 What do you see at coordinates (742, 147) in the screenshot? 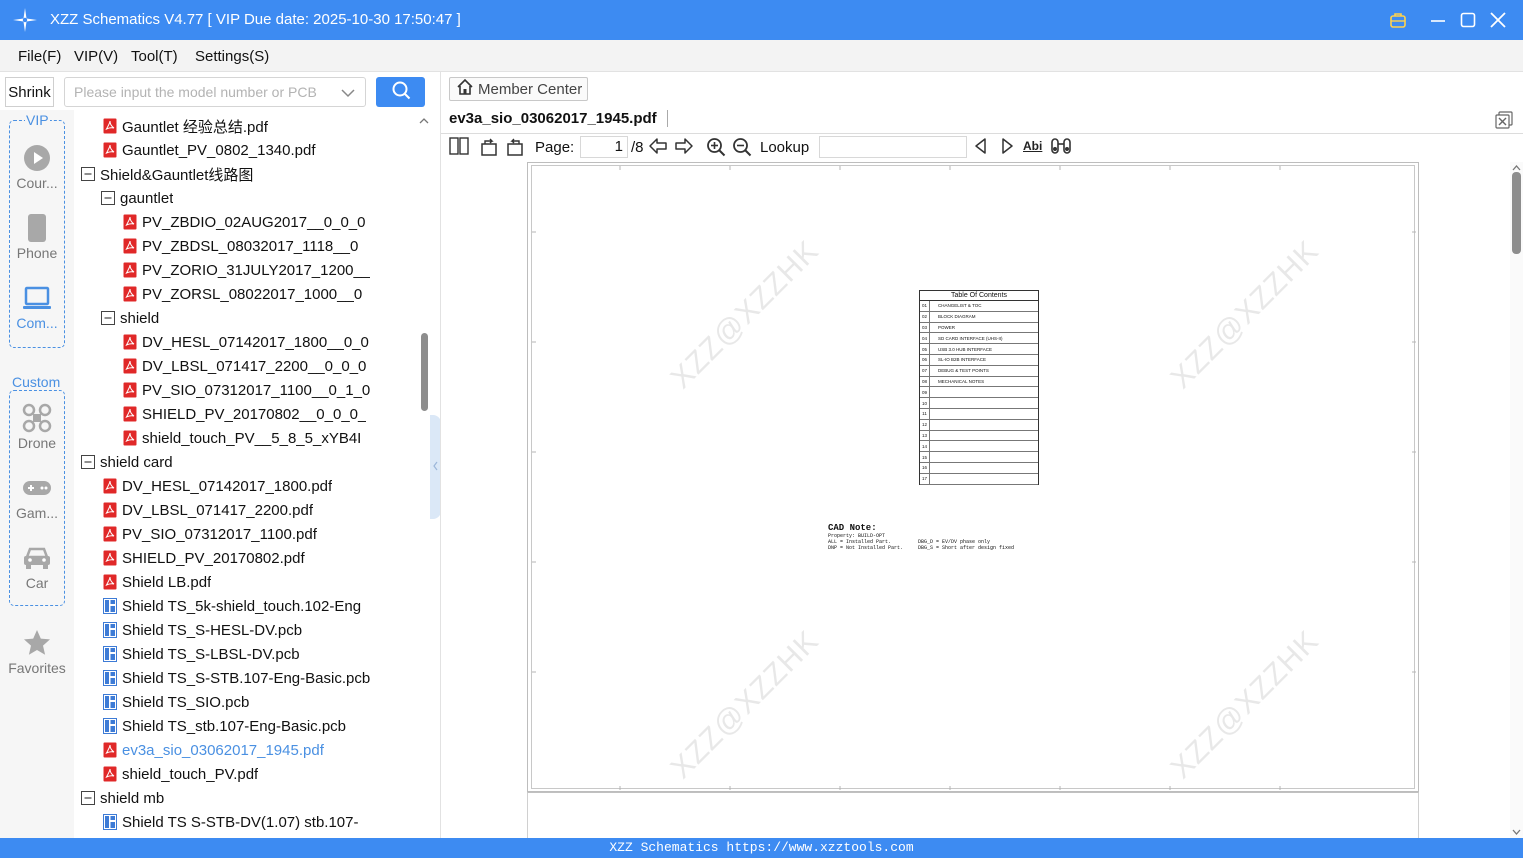
I see `zoom-out-icon` at bounding box center [742, 147].